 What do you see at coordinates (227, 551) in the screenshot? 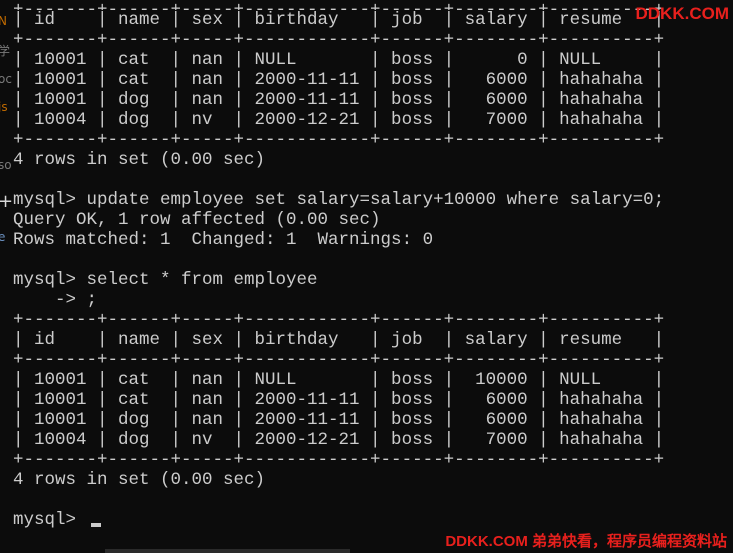
I see `background-window-strip` at bounding box center [227, 551].